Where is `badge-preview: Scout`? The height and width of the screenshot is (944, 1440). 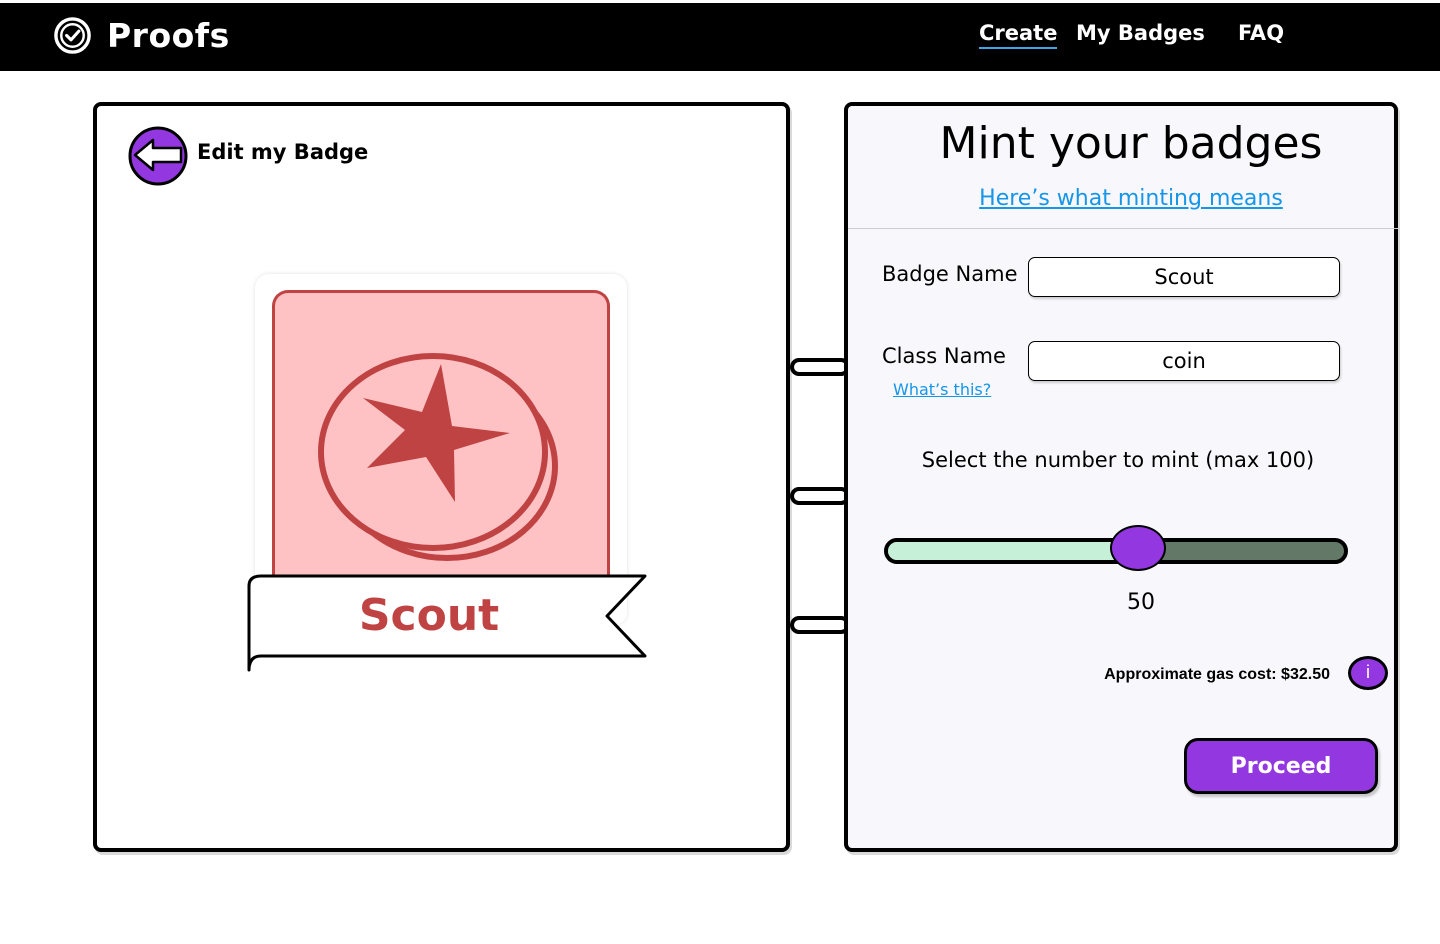 badge-preview: Scout is located at coordinates (448, 472).